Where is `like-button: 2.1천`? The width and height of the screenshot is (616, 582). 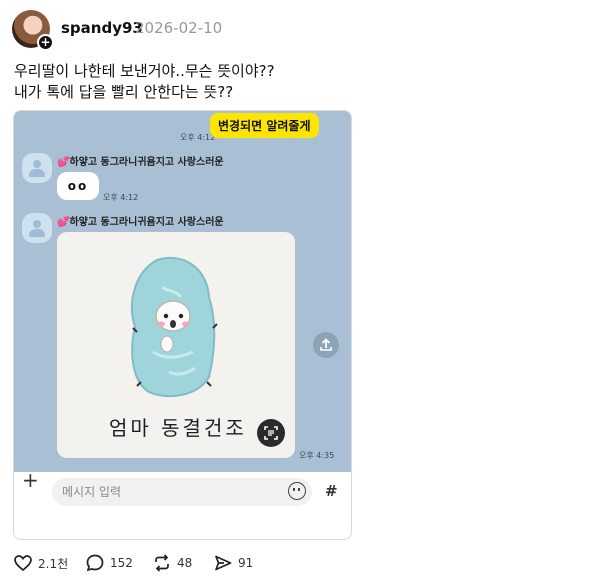
like-button: 2.1천 is located at coordinates (40, 563).